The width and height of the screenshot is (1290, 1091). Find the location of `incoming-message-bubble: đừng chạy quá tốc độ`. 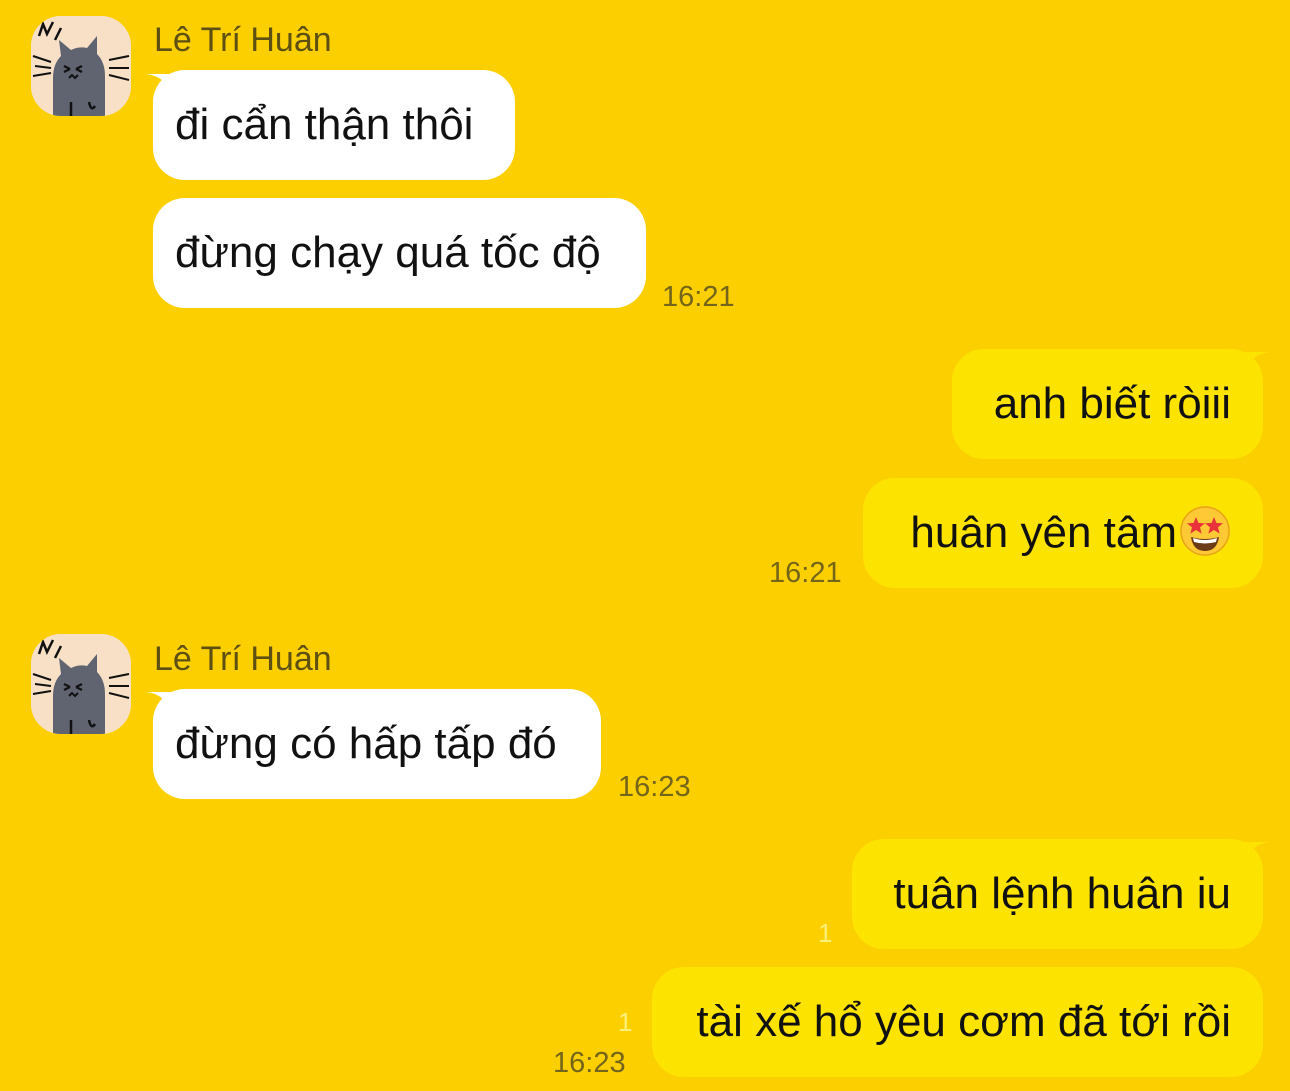

incoming-message-bubble: đừng chạy quá tốc độ is located at coordinates (399, 253).